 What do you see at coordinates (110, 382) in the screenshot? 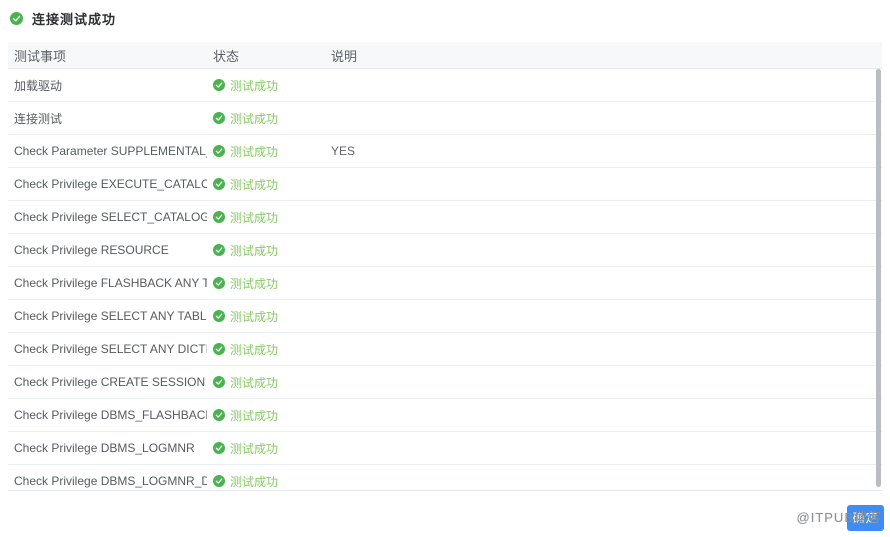
I see `test-item-cell: Check Privilege CREATE SESSION` at bounding box center [110, 382].